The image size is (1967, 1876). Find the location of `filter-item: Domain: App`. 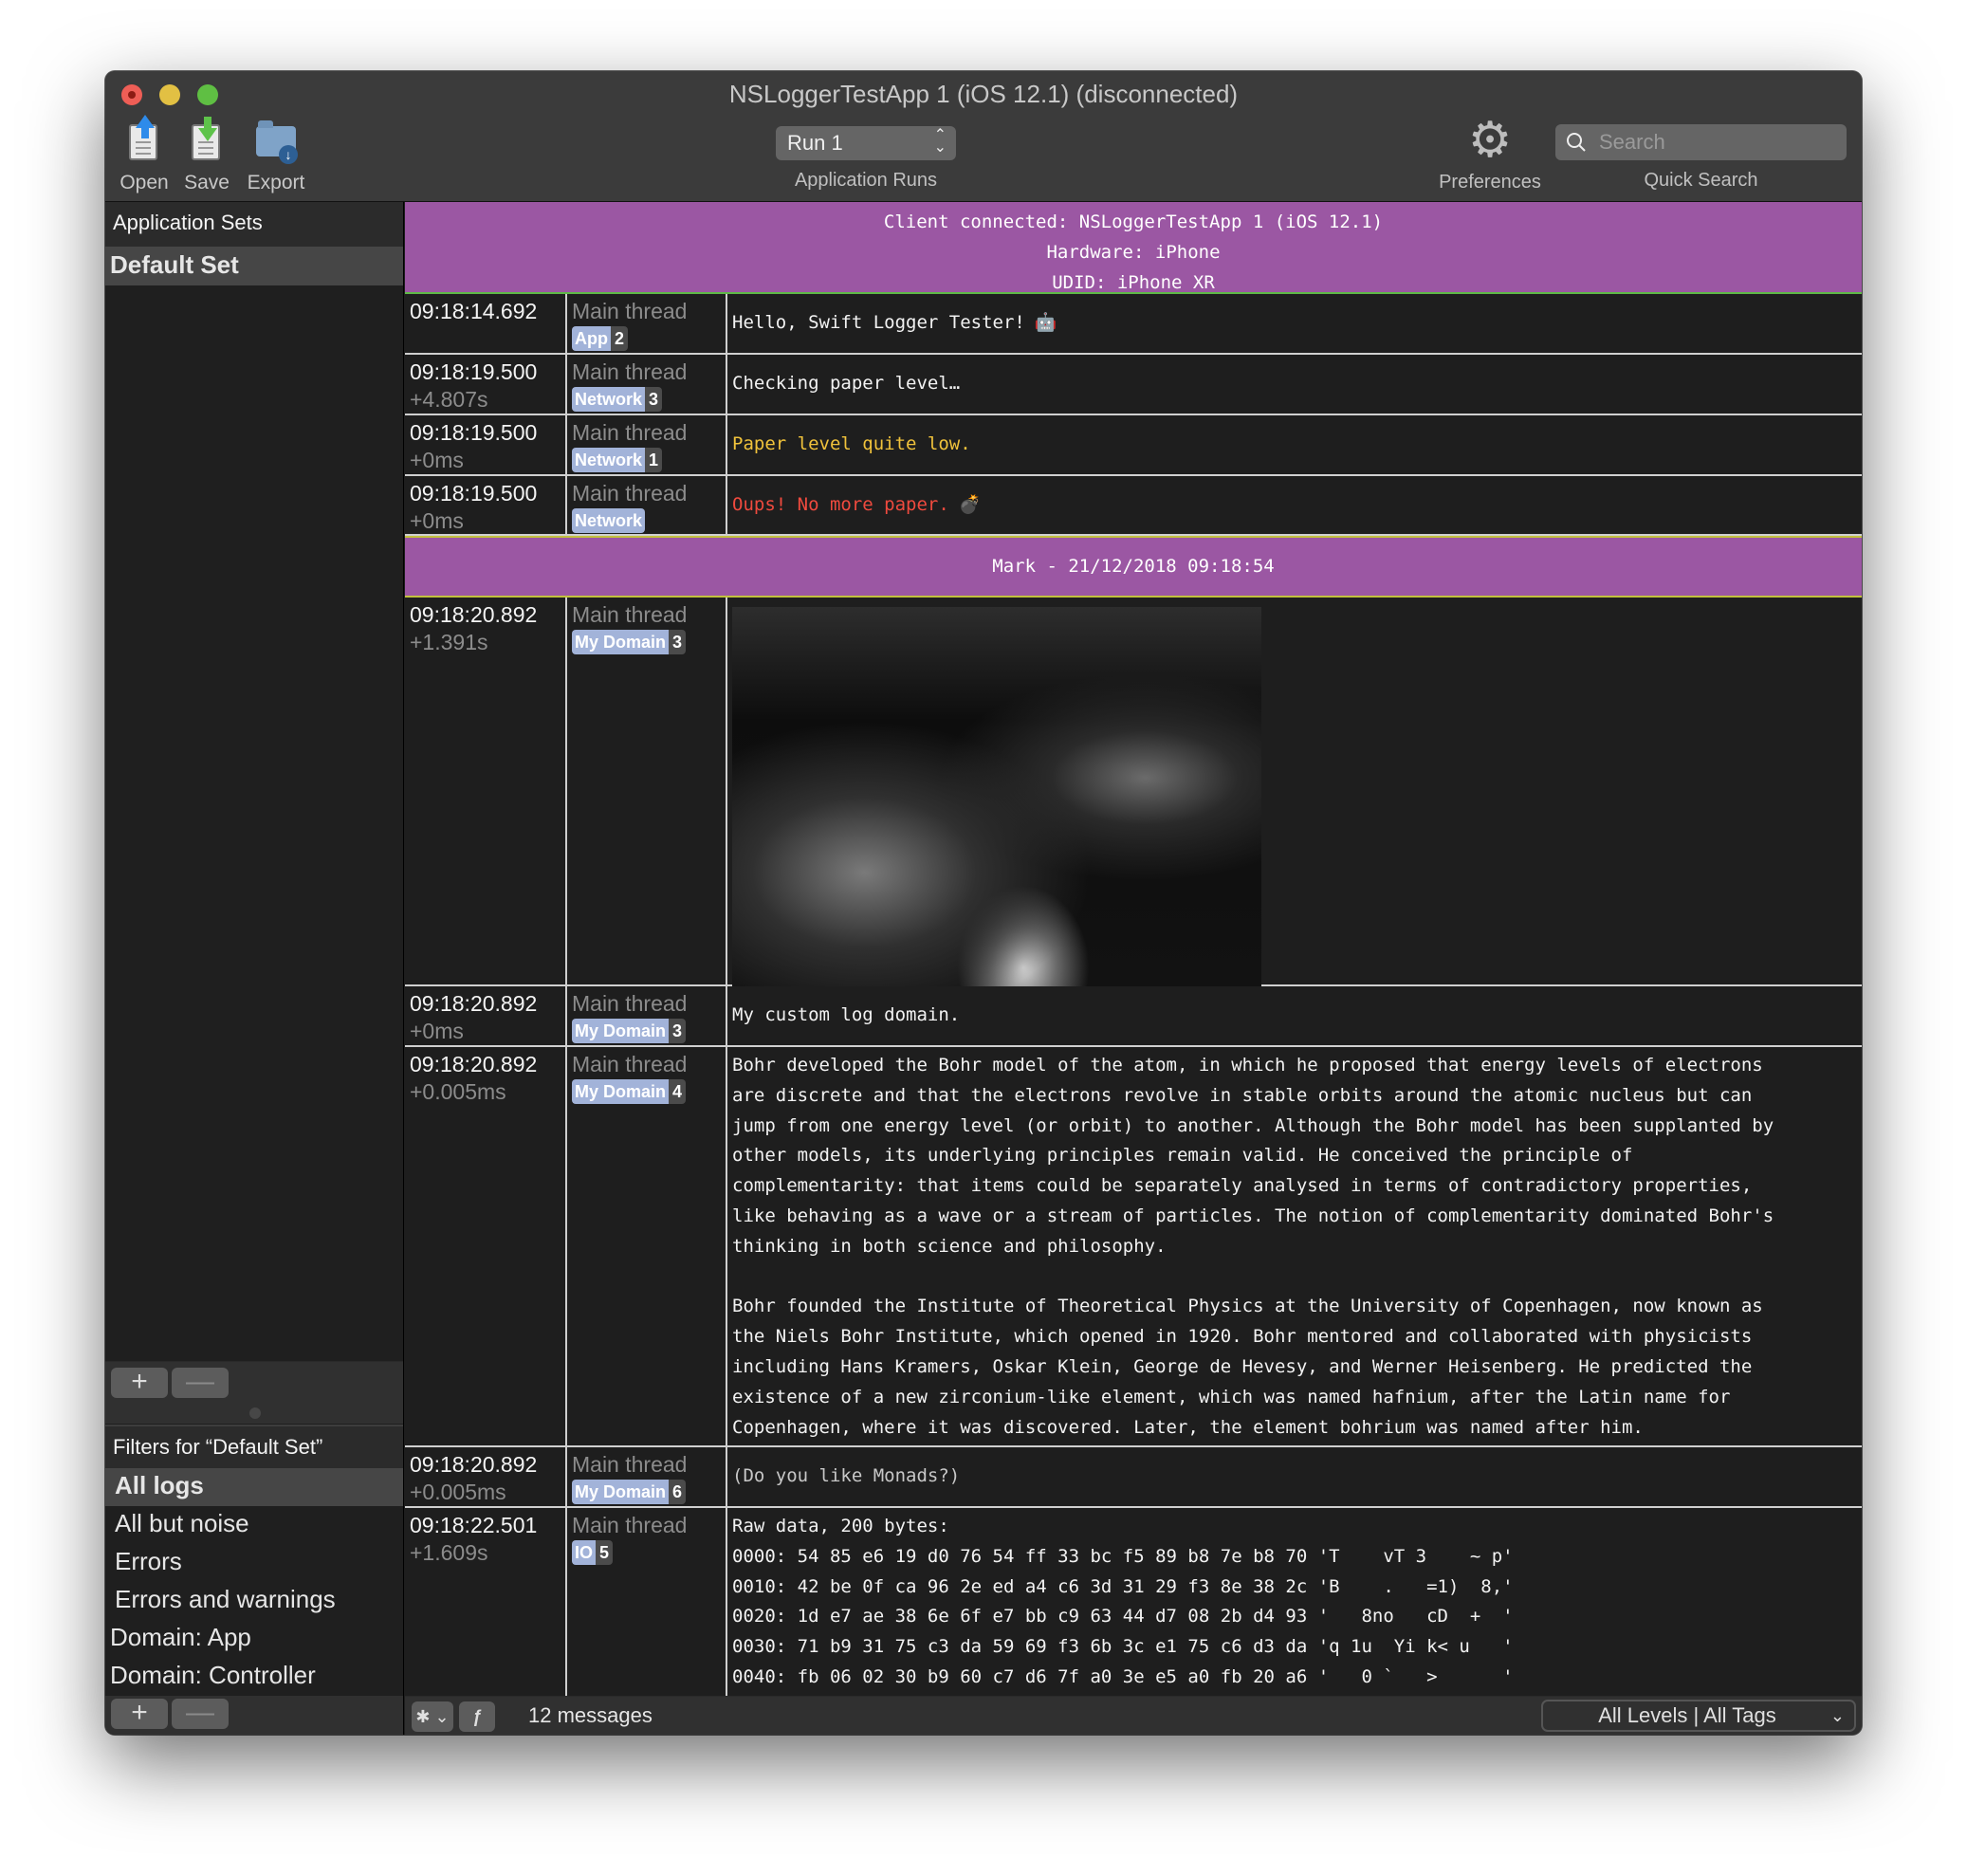

filter-item: Domain: App is located at coordinates (254, 1639).